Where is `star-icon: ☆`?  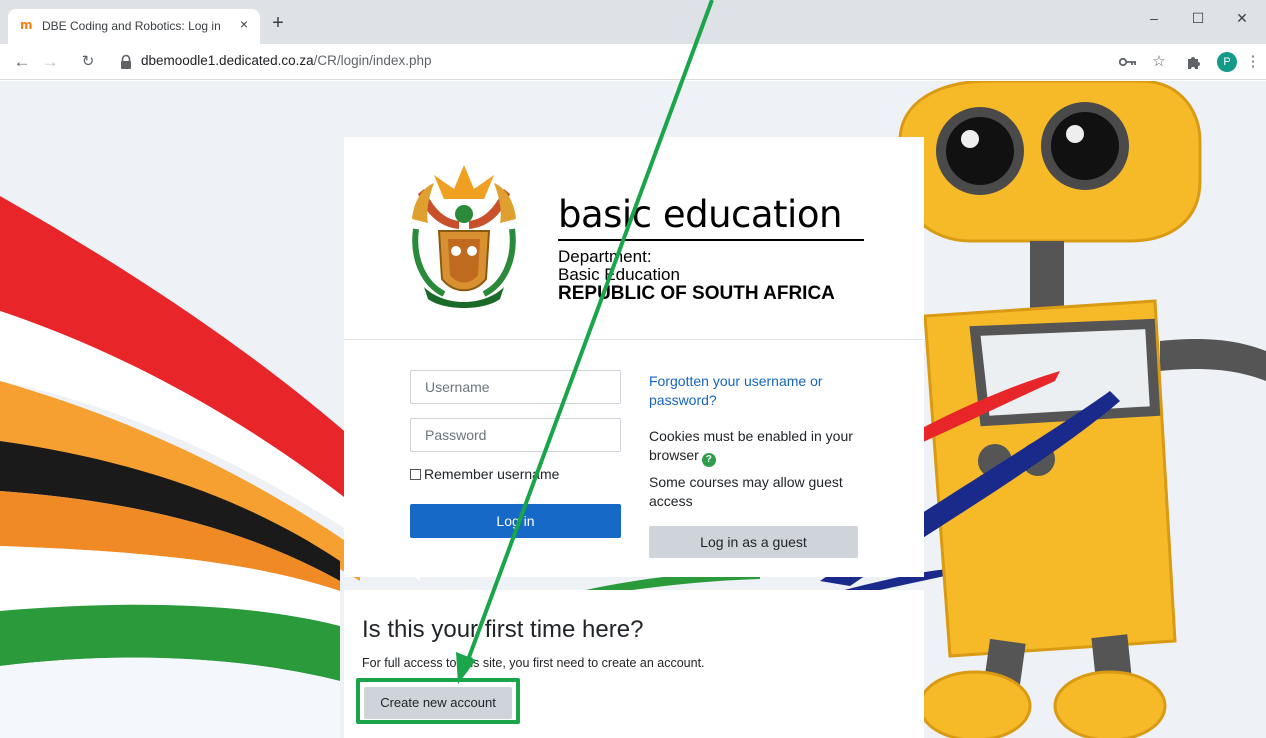 star-icon: ☆ is located at coordinates (1159, 62).